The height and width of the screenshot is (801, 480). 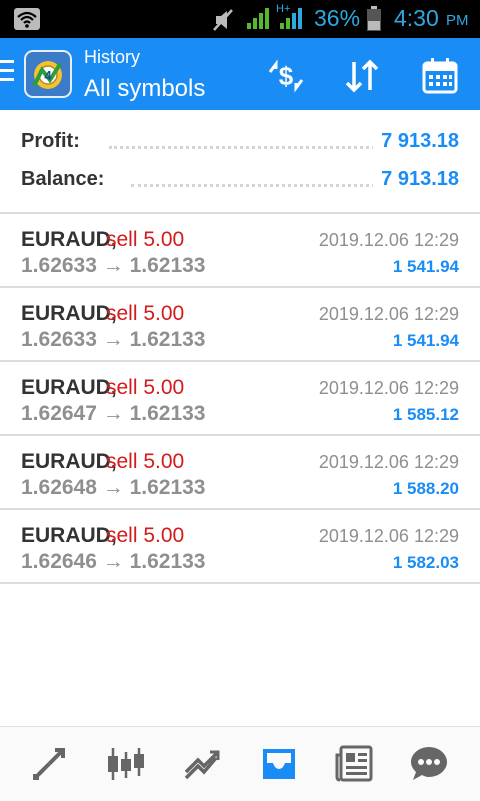 I want to click on svg-text: 4, so click(x=48, y=75).